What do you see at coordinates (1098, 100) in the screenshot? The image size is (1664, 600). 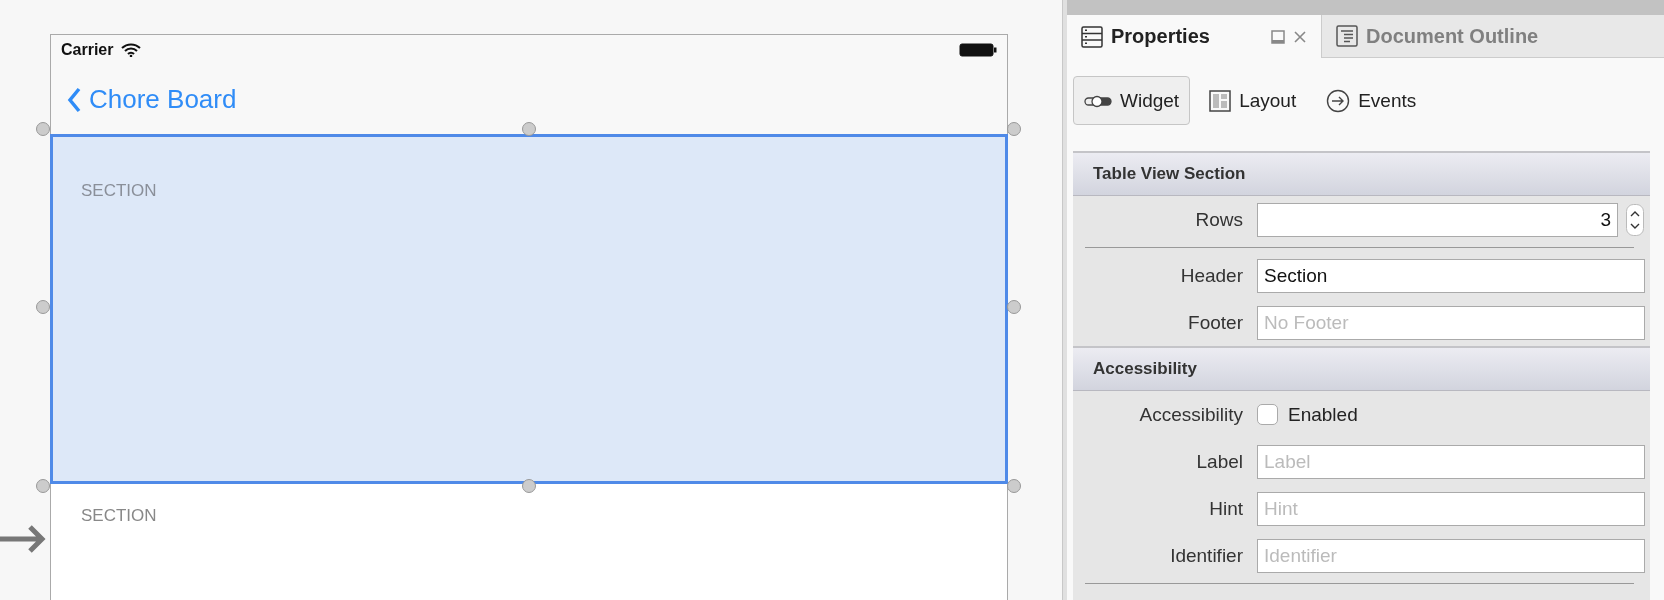 I see `toggle-icon` at bounding box center [1098, 100].